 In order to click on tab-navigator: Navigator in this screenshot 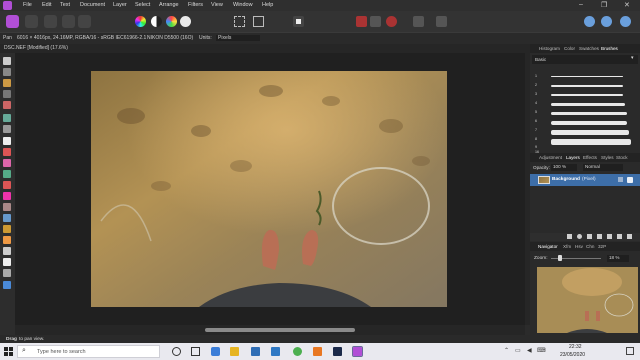, I will do `click(548, 246)`.